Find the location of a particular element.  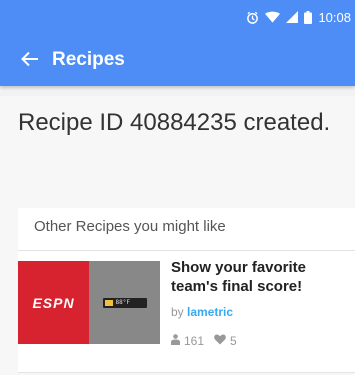

lametric-device-image: 88°F is located at coordinates (124, 302).